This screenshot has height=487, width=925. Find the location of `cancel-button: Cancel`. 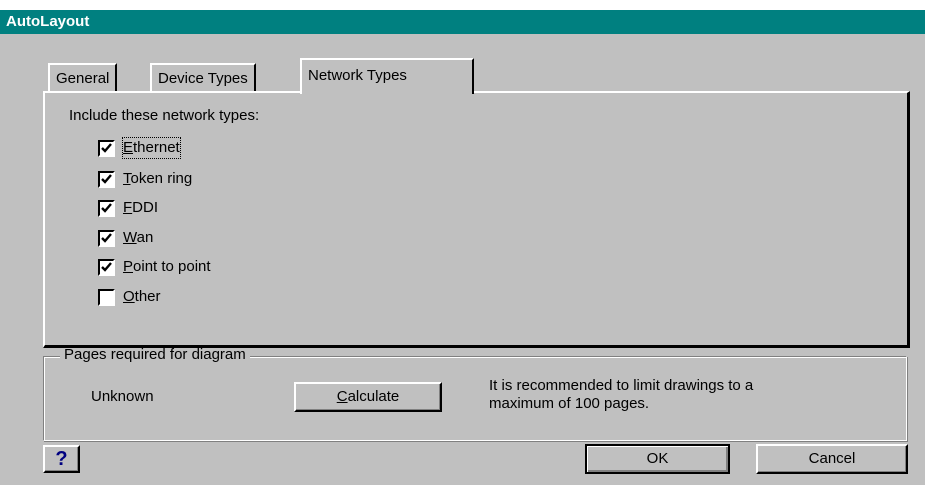

cancel-button: Cancel is located at coordinates (832, 459).